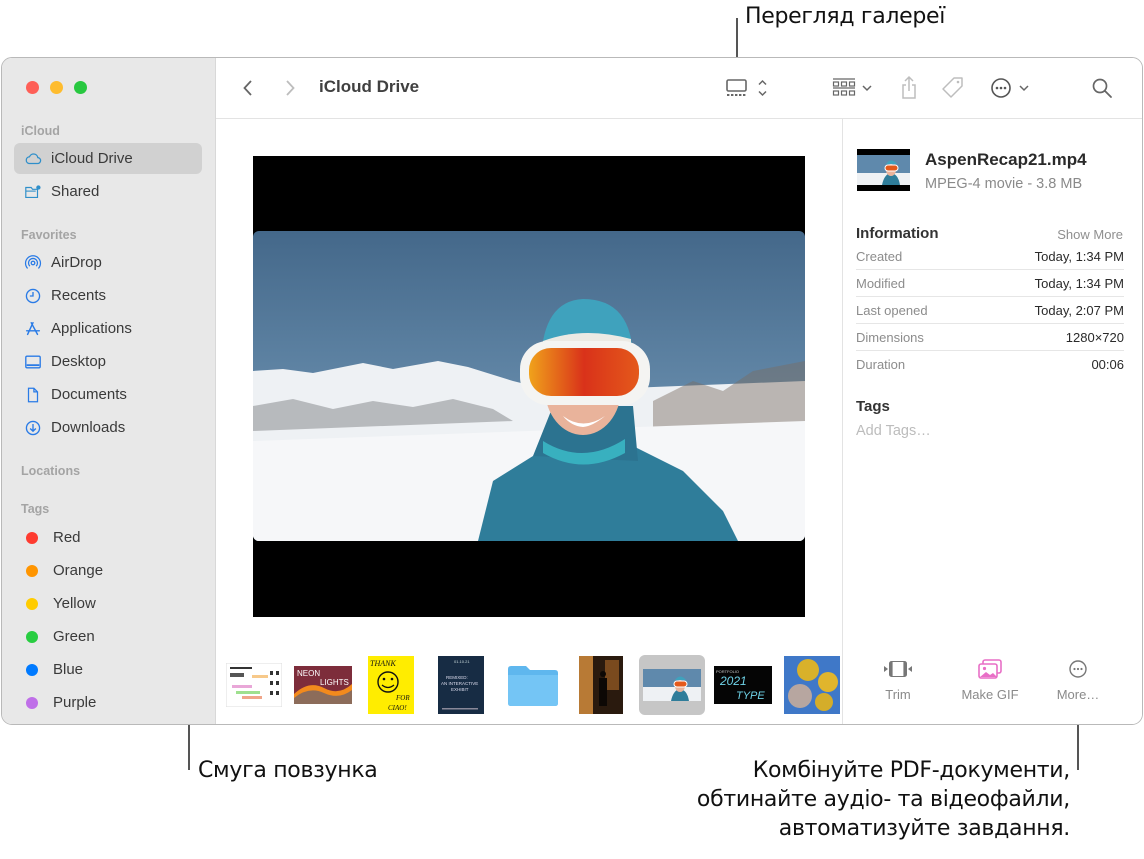 This screenshot has width=1144, height=859. I want to click on svg-text: 2021, so click(733, 681).